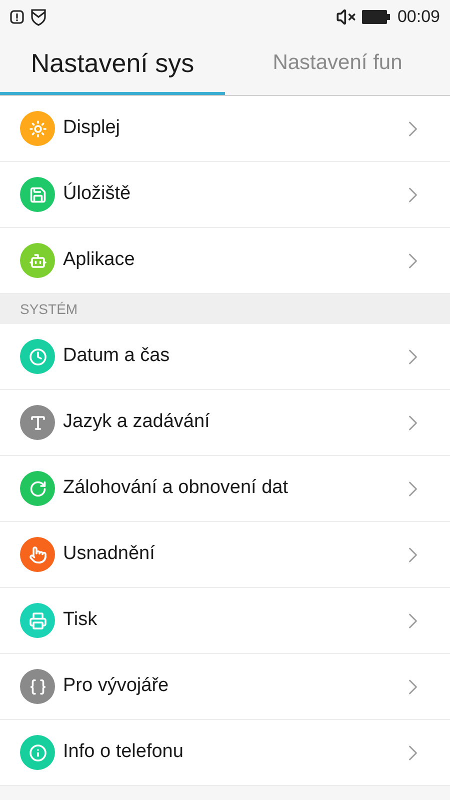  What do you see at coordinates (225, 753) in the screenshot?
I see `settings-item: Info o telefonu` at bounding box center [225, 753].